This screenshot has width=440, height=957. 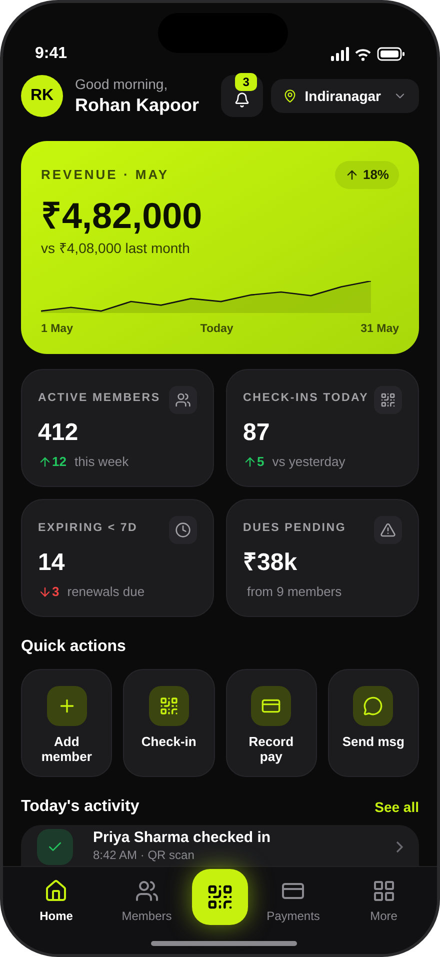 I want to click on stat-value: 412, so click(x=59, y=433).